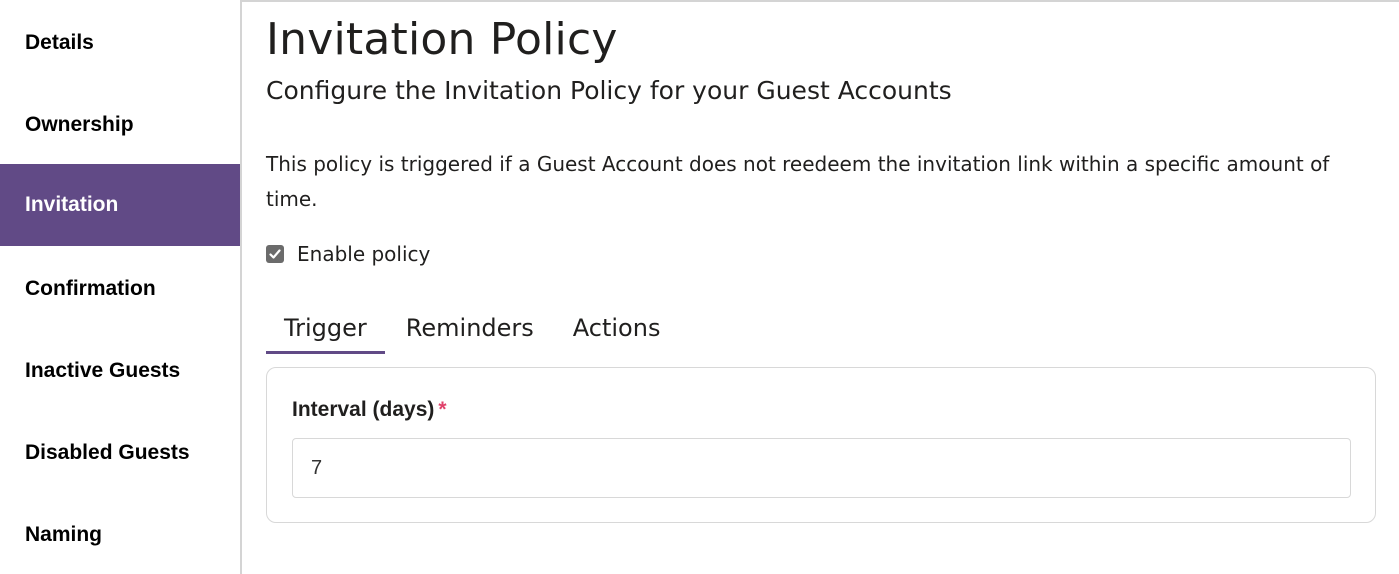 This screenshot has width=1399, height=574. What do you see at coordinates (120, 205) in the screenshot?
I see `sidebar-item-invitation: Invitation` at bounding box center [120, 205].